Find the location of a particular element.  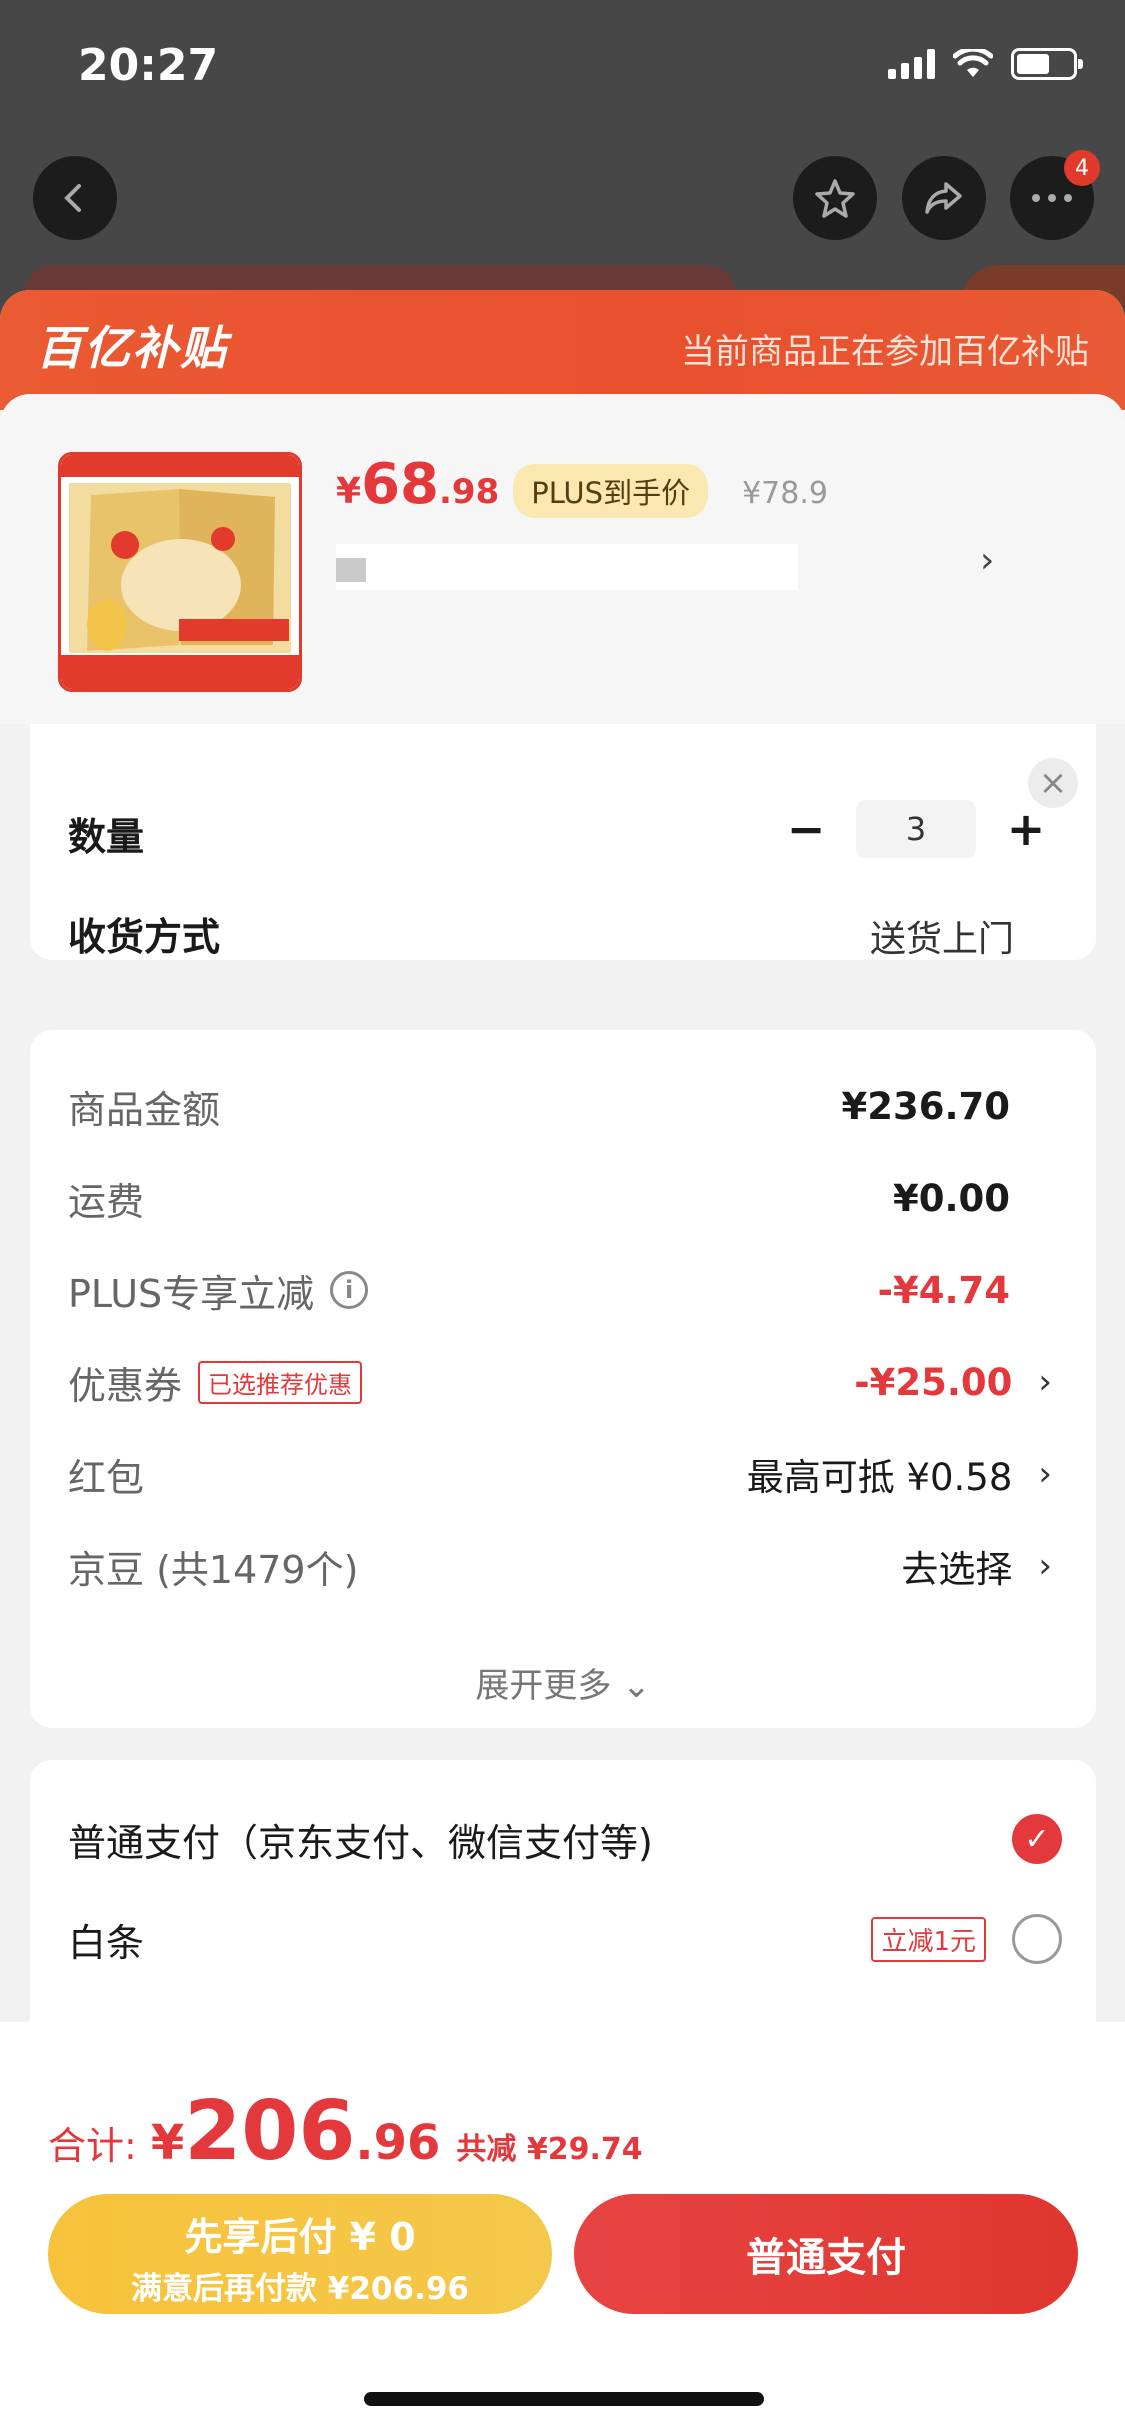

product-image-art is located at coordinates (180, 572).